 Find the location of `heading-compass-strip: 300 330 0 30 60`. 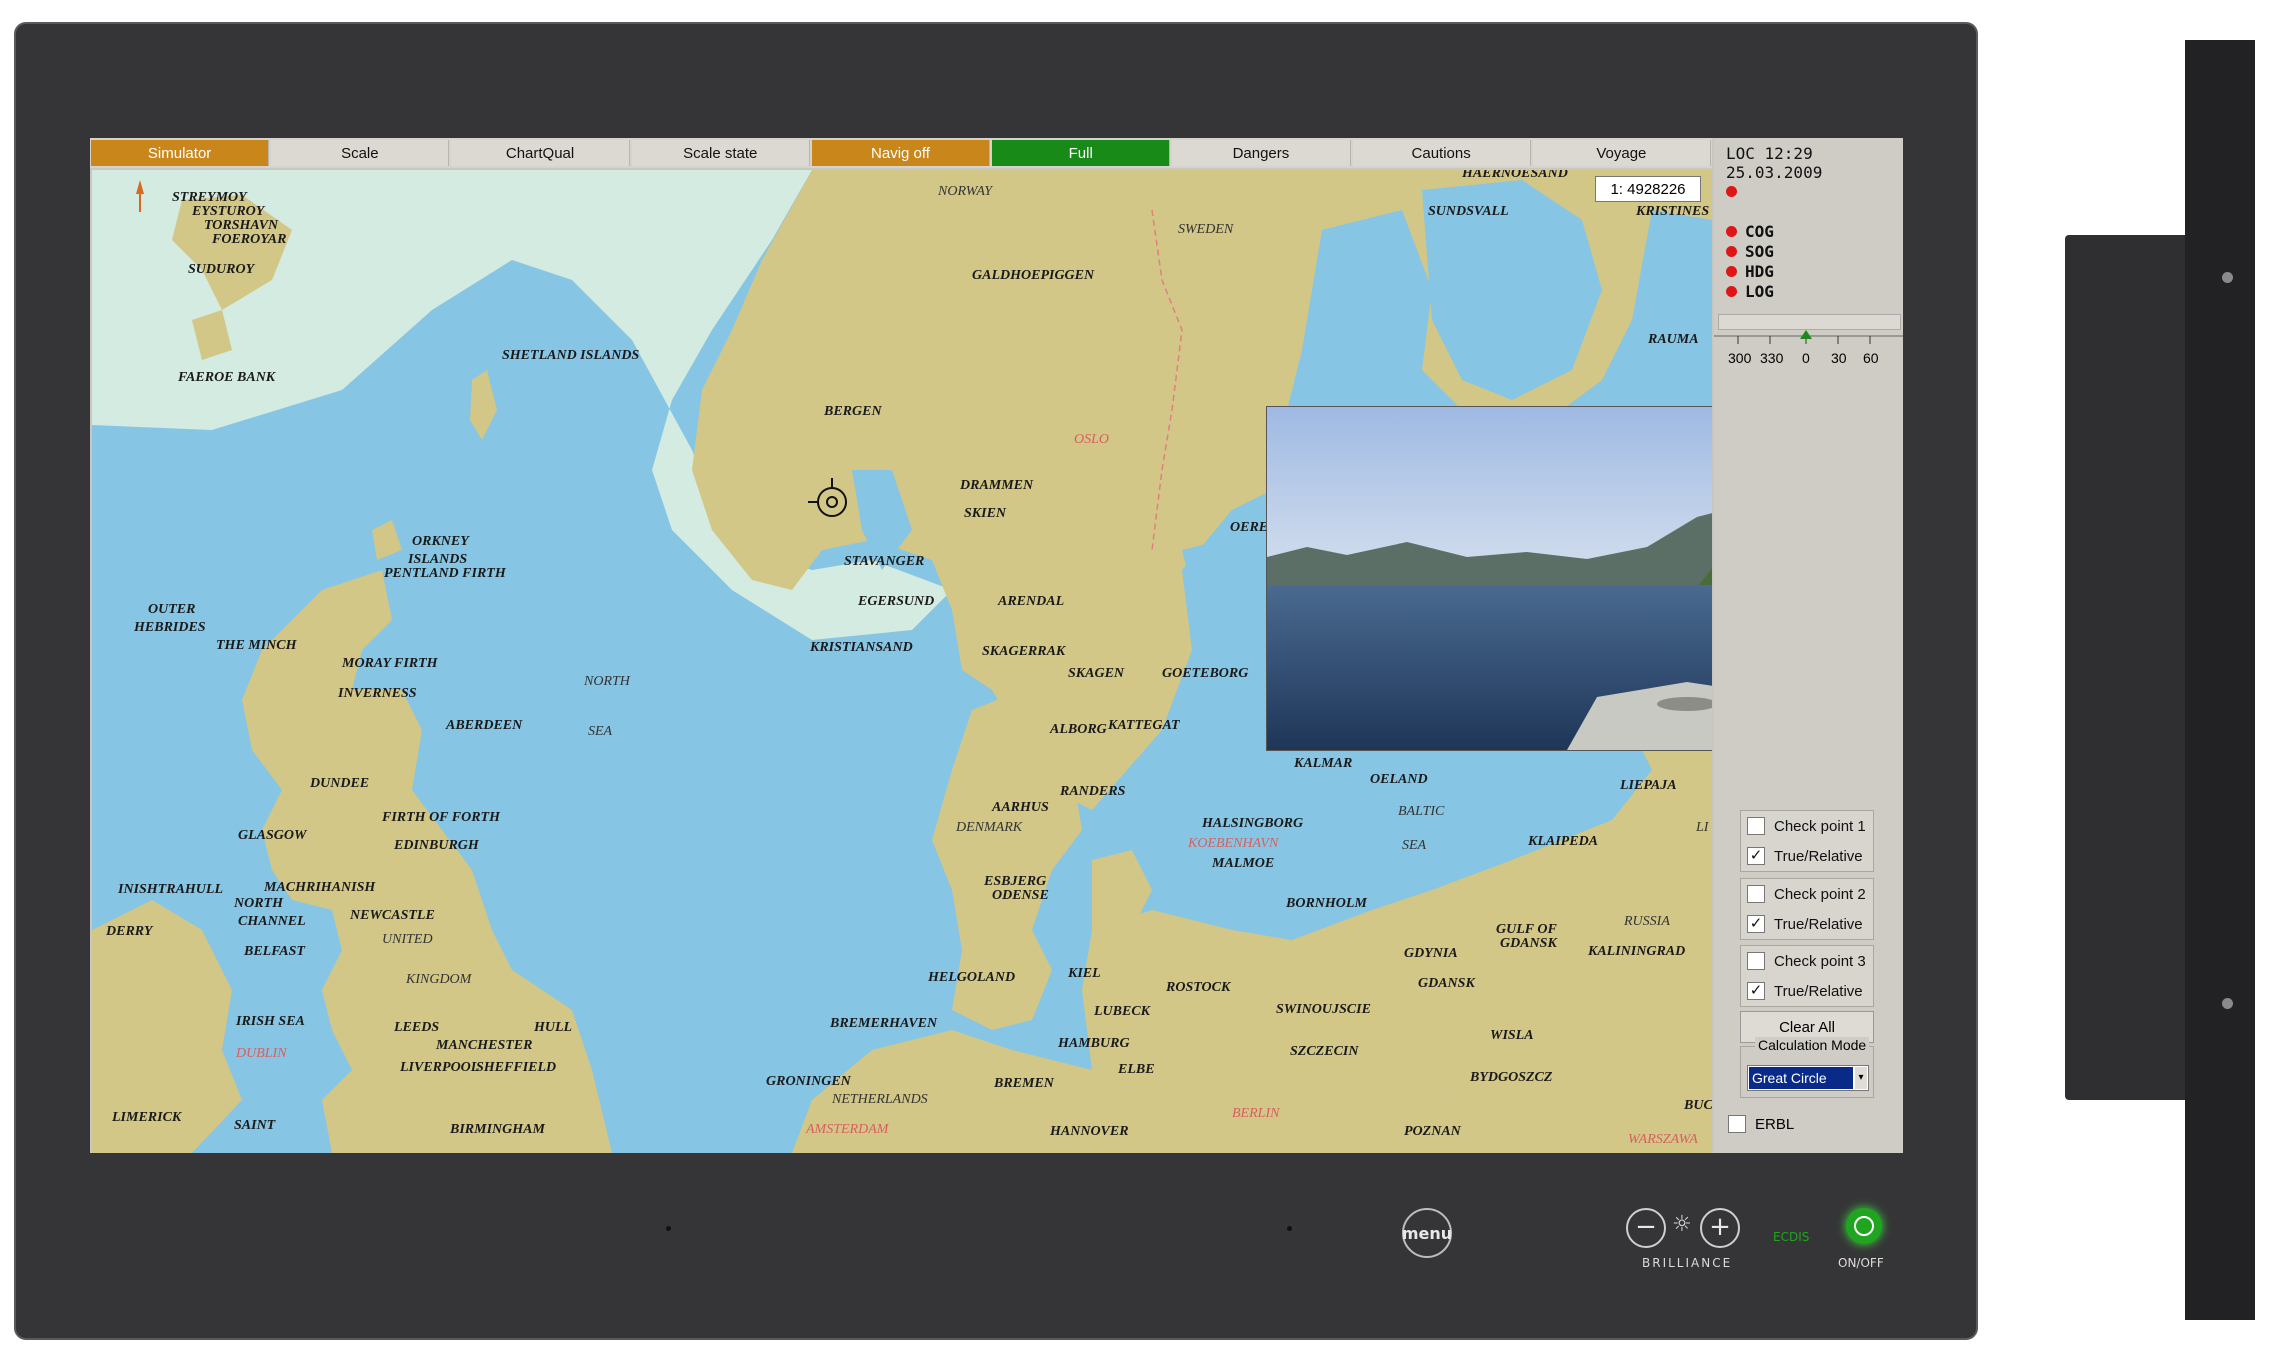

heading-compass-strip: 300 330 0 30 60 is located at coordinates (1808, 352).